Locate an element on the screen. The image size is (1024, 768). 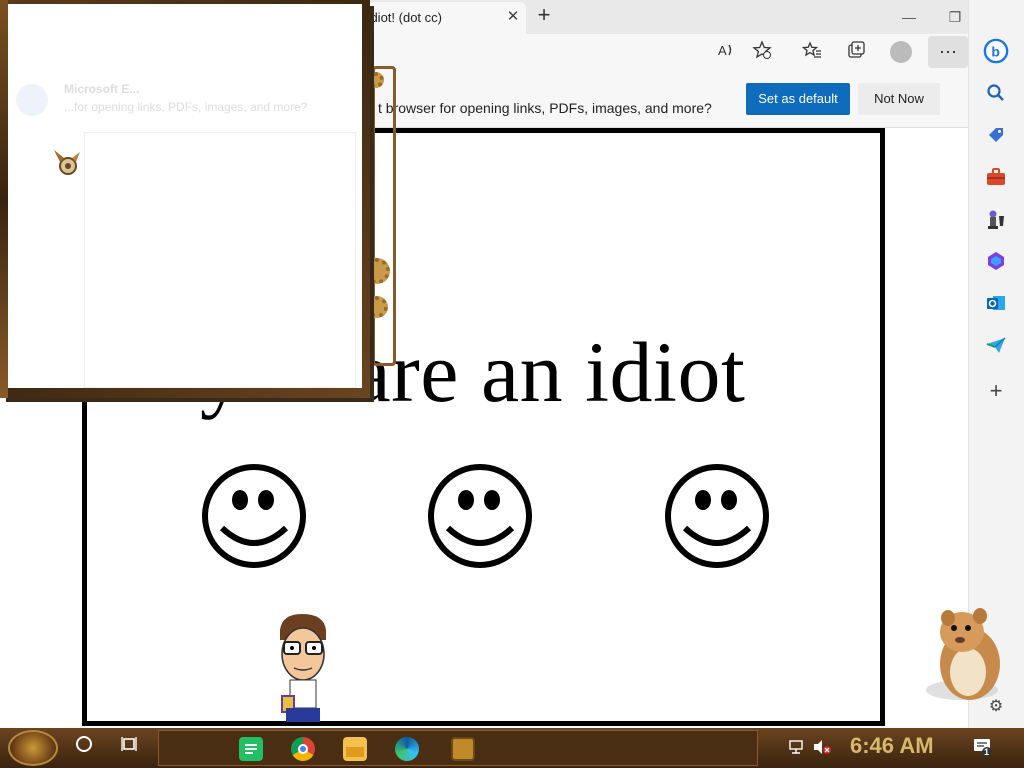
action-center-icon is located at coordinates (983, 747).